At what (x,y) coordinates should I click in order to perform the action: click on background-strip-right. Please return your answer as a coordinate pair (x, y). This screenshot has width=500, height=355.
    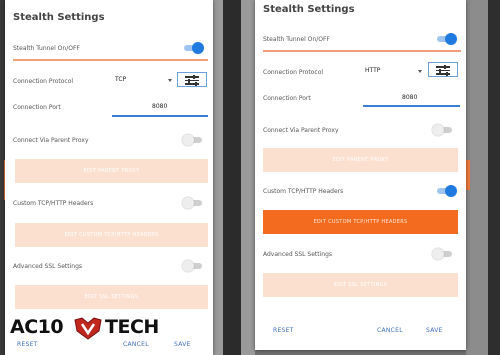
    Looking at the image, I should click on (483, 177).